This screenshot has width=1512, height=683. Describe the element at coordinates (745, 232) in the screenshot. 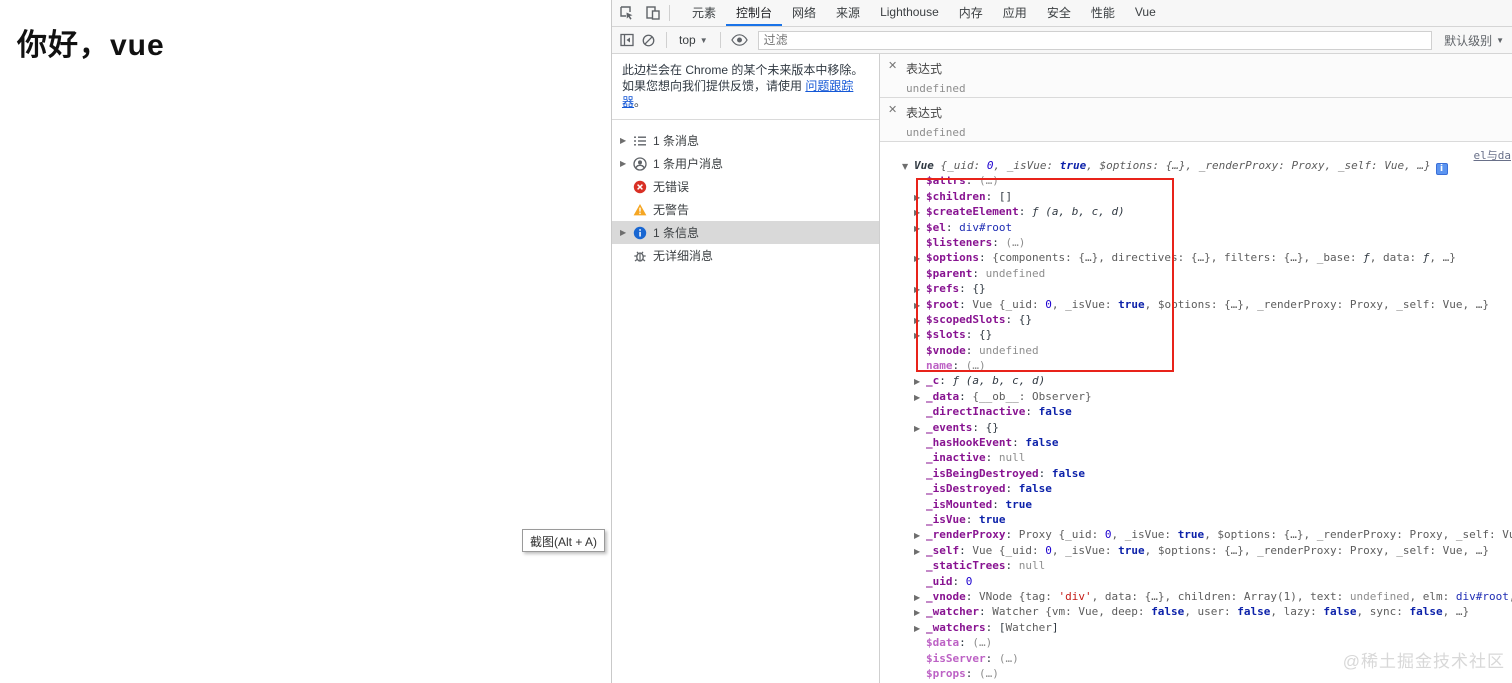

I see `sidebar-item: ▶ 1 条信息` at that location.